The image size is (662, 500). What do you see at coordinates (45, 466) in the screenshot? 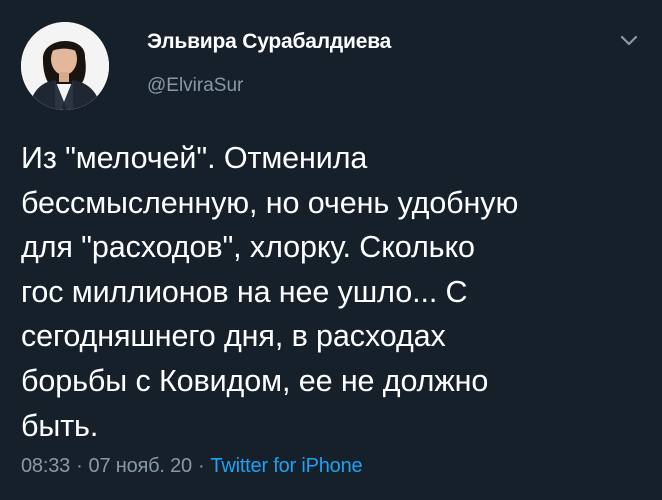
I see `tweet-time: 08:33` at bounding box center [45, 466].